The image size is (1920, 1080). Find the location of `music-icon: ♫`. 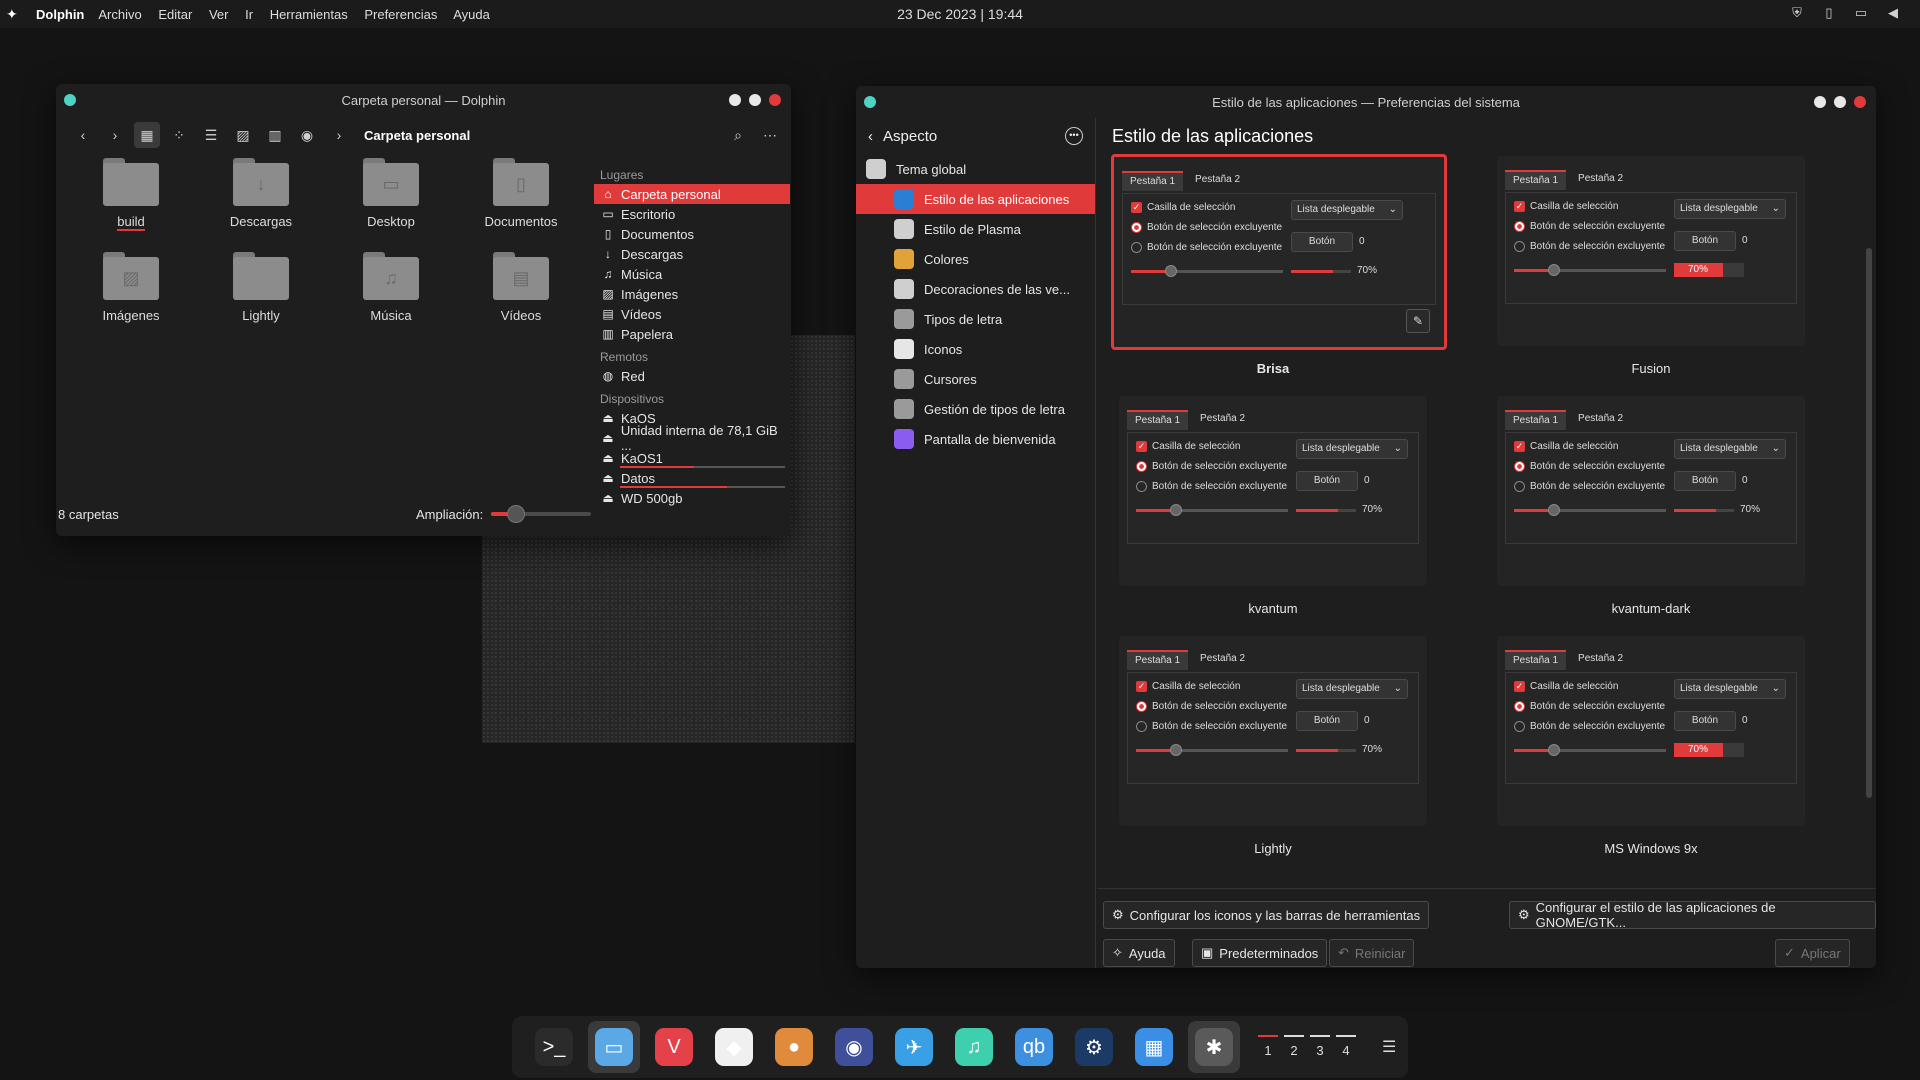

music-icon: ♫ is located at coordinates (974, 1047).